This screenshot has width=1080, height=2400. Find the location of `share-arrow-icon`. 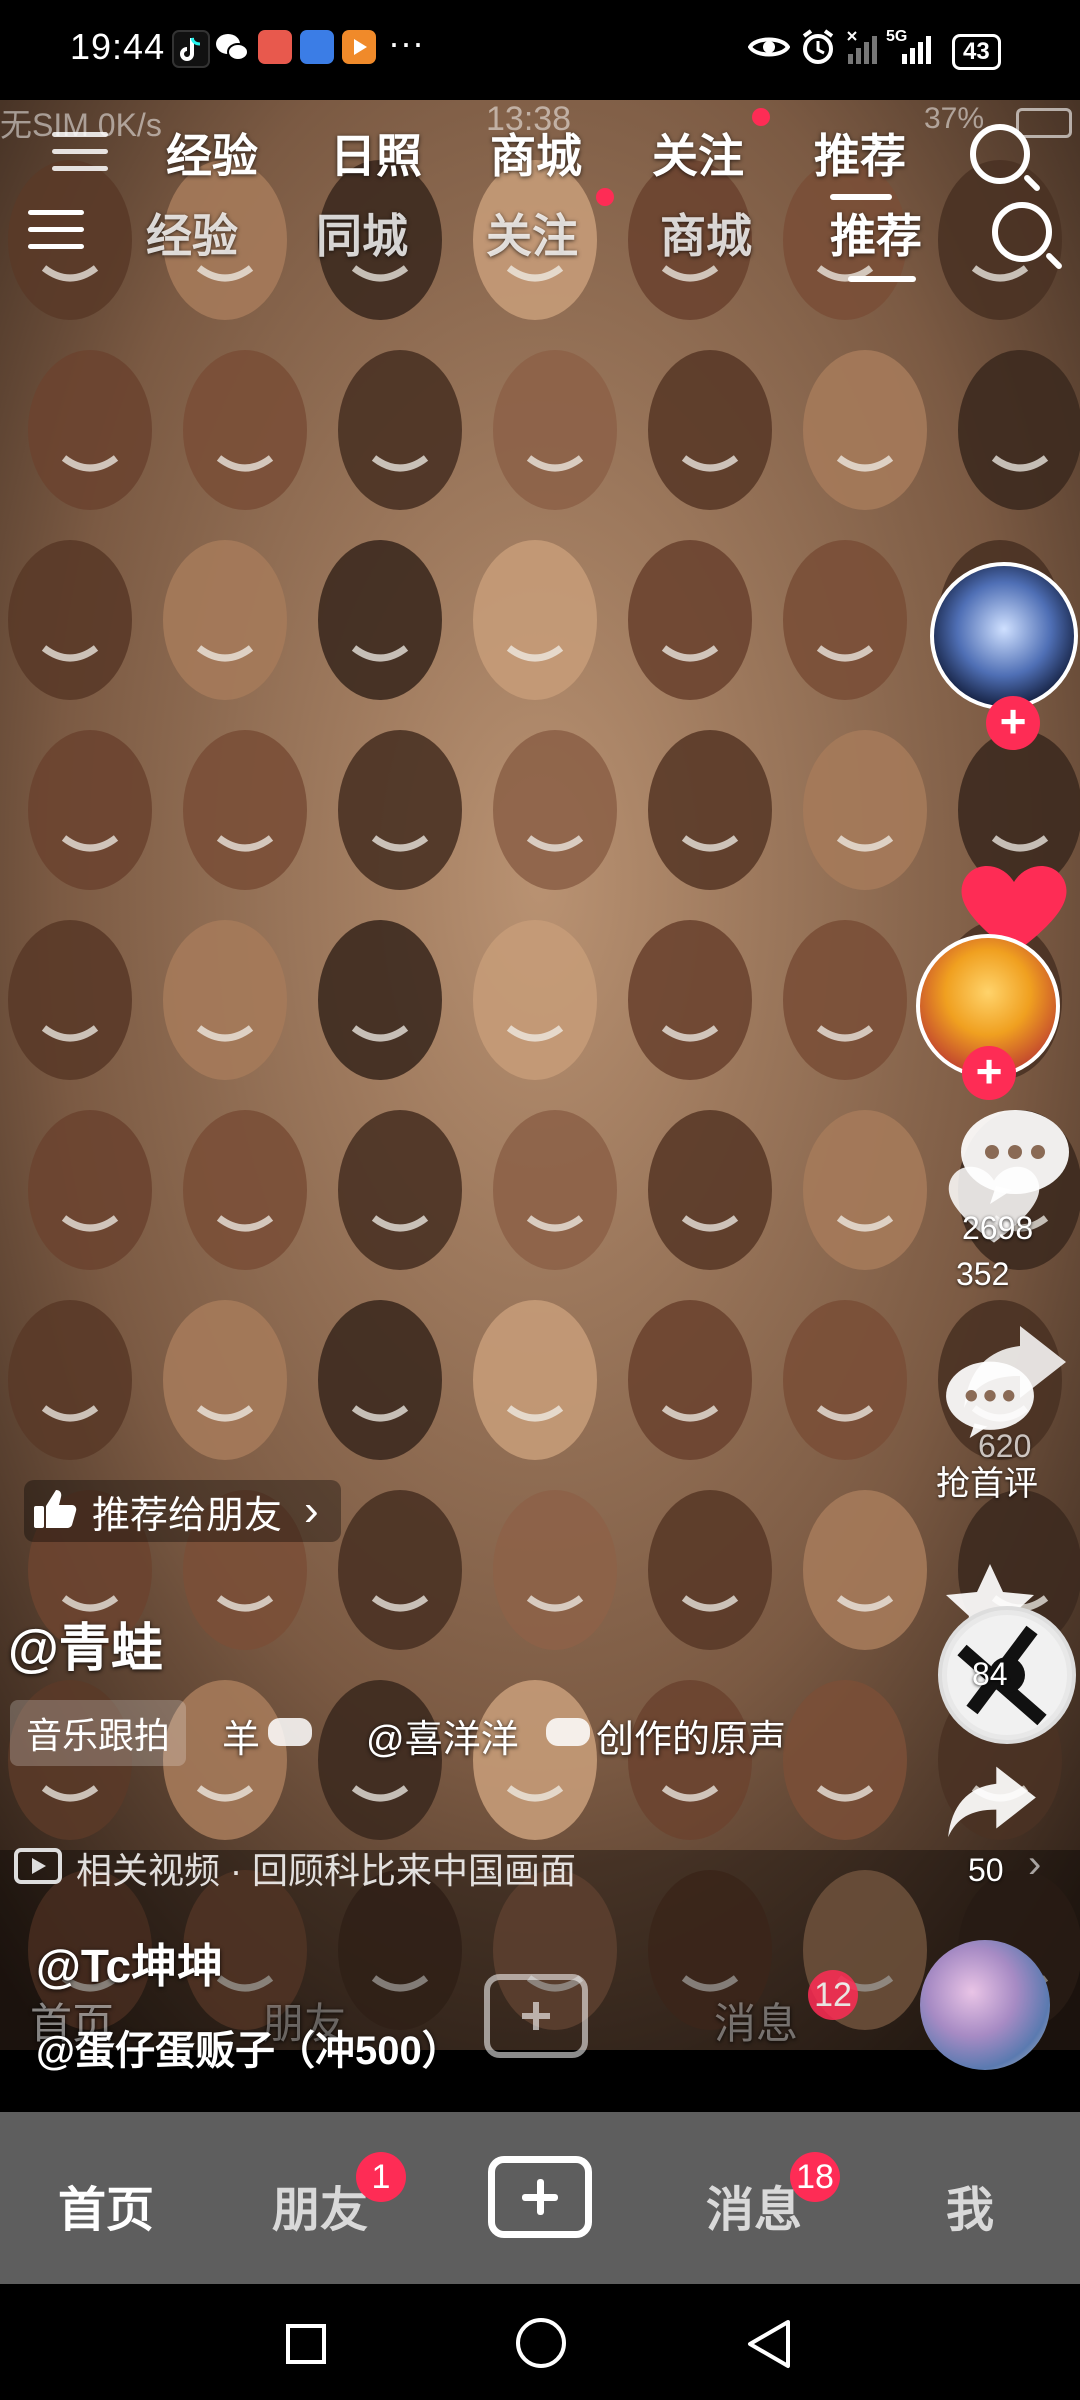

share-arrow-icon is located at coordinates (992, 1803).